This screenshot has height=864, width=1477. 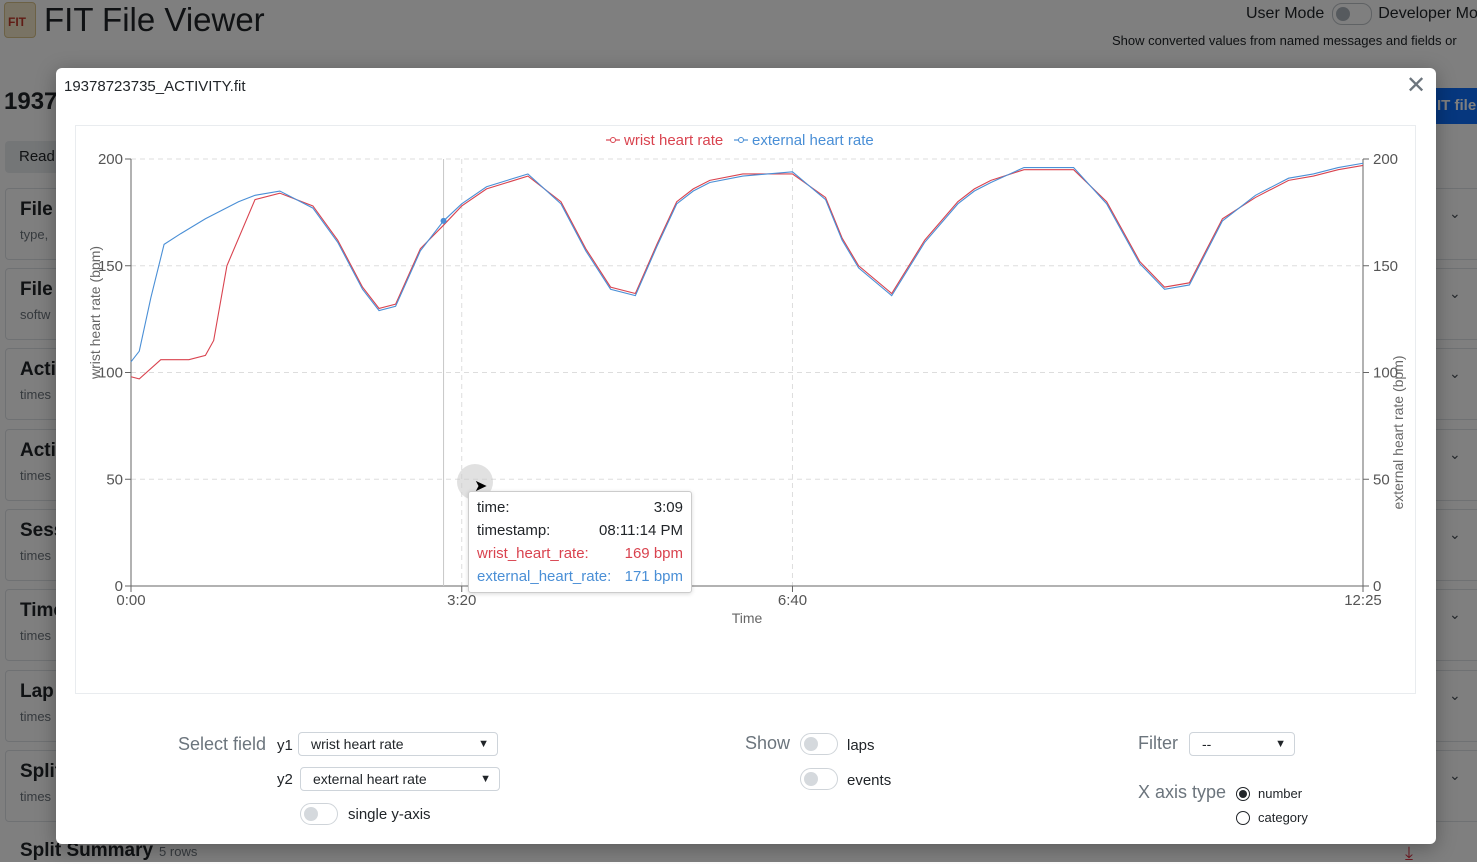 I want to click on x-tick-label: 12:25, so click(x=1363, y=600).